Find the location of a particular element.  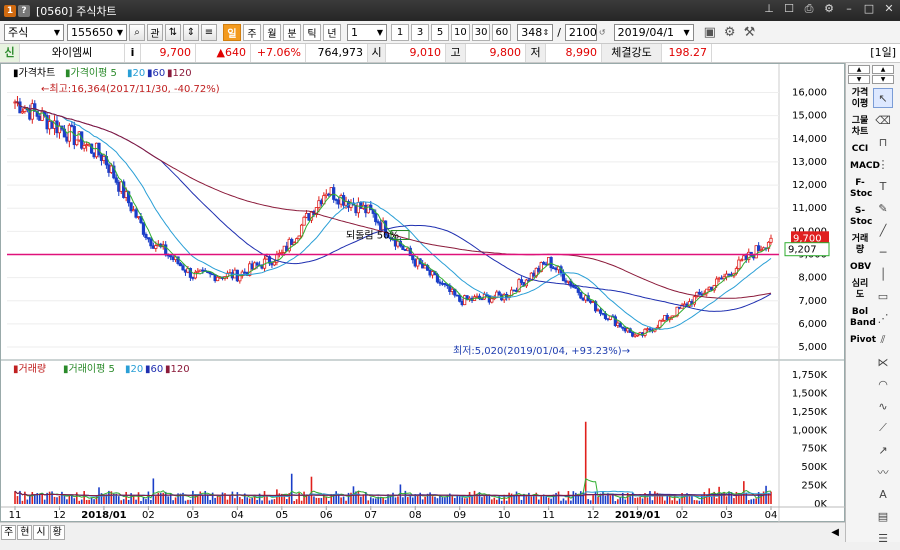

indicator-item-2: CCI is located at coordinates (860, 149).